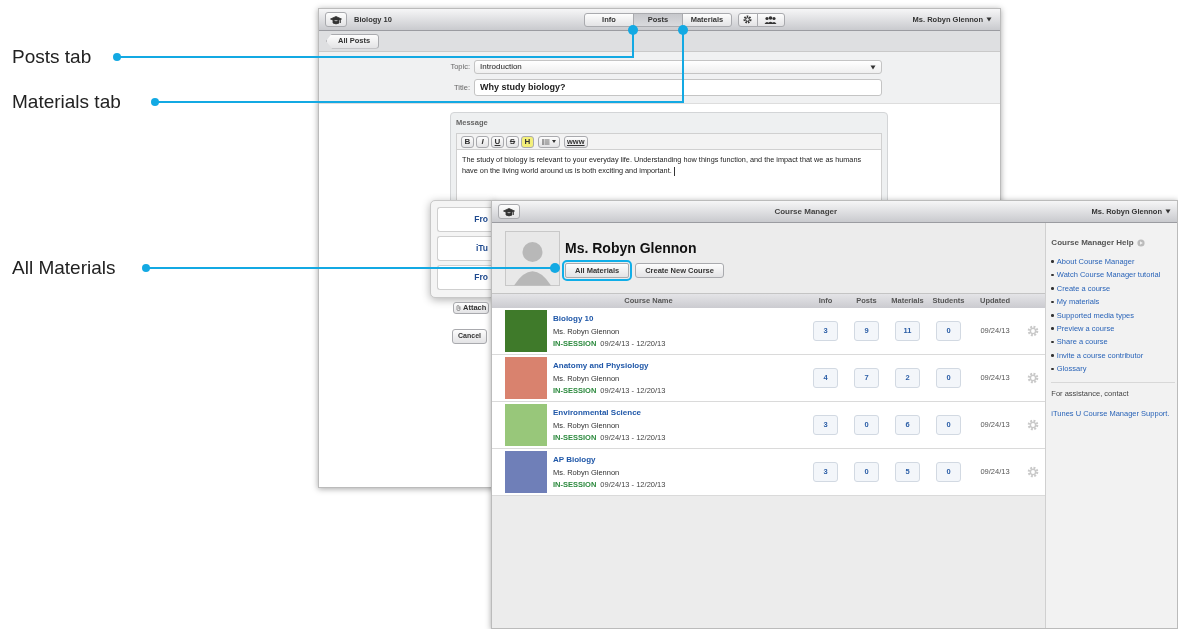  What do you see at coordinates (66, 101) in the screenshot?
I see `callout-label: Materials tab` at bounding box center [66, 101].